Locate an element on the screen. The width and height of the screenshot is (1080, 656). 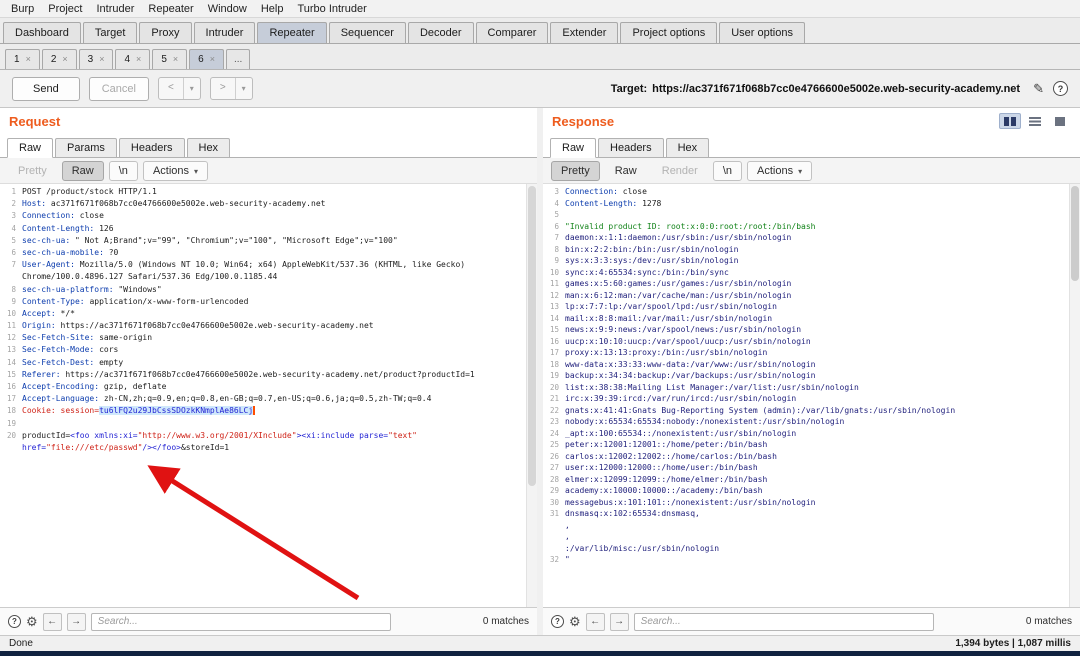
cancel-button: Cancel is located at coordinates (118, 88).